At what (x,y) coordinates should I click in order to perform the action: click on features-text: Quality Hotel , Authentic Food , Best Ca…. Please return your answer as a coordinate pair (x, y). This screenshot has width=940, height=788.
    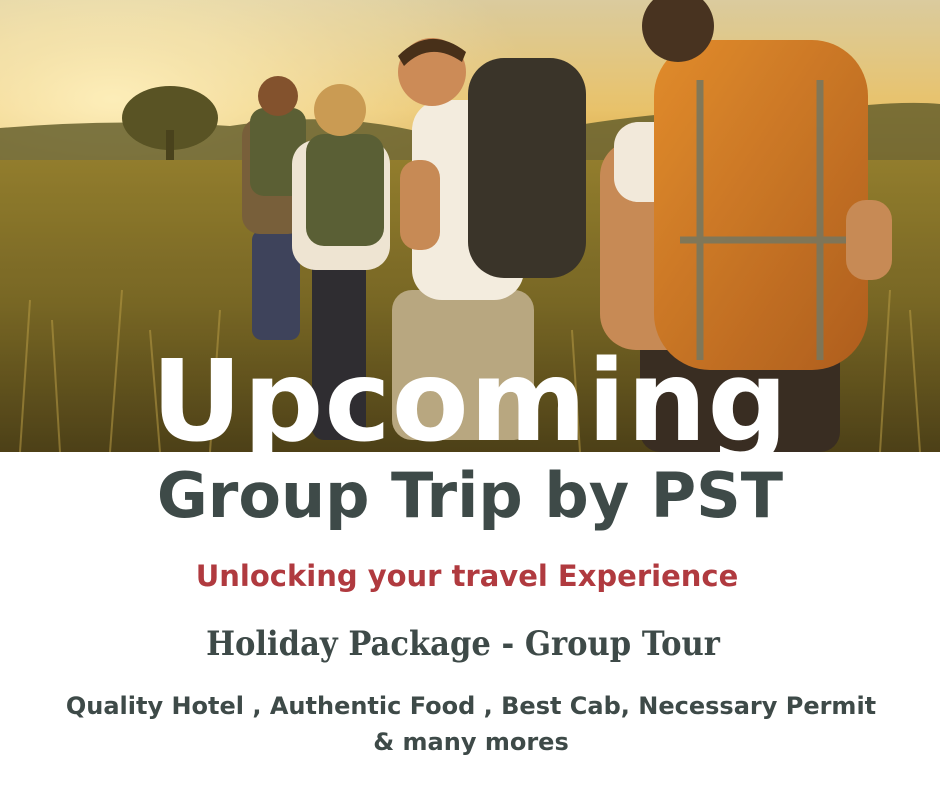
    Looking at the image, I should click on (471, 724).